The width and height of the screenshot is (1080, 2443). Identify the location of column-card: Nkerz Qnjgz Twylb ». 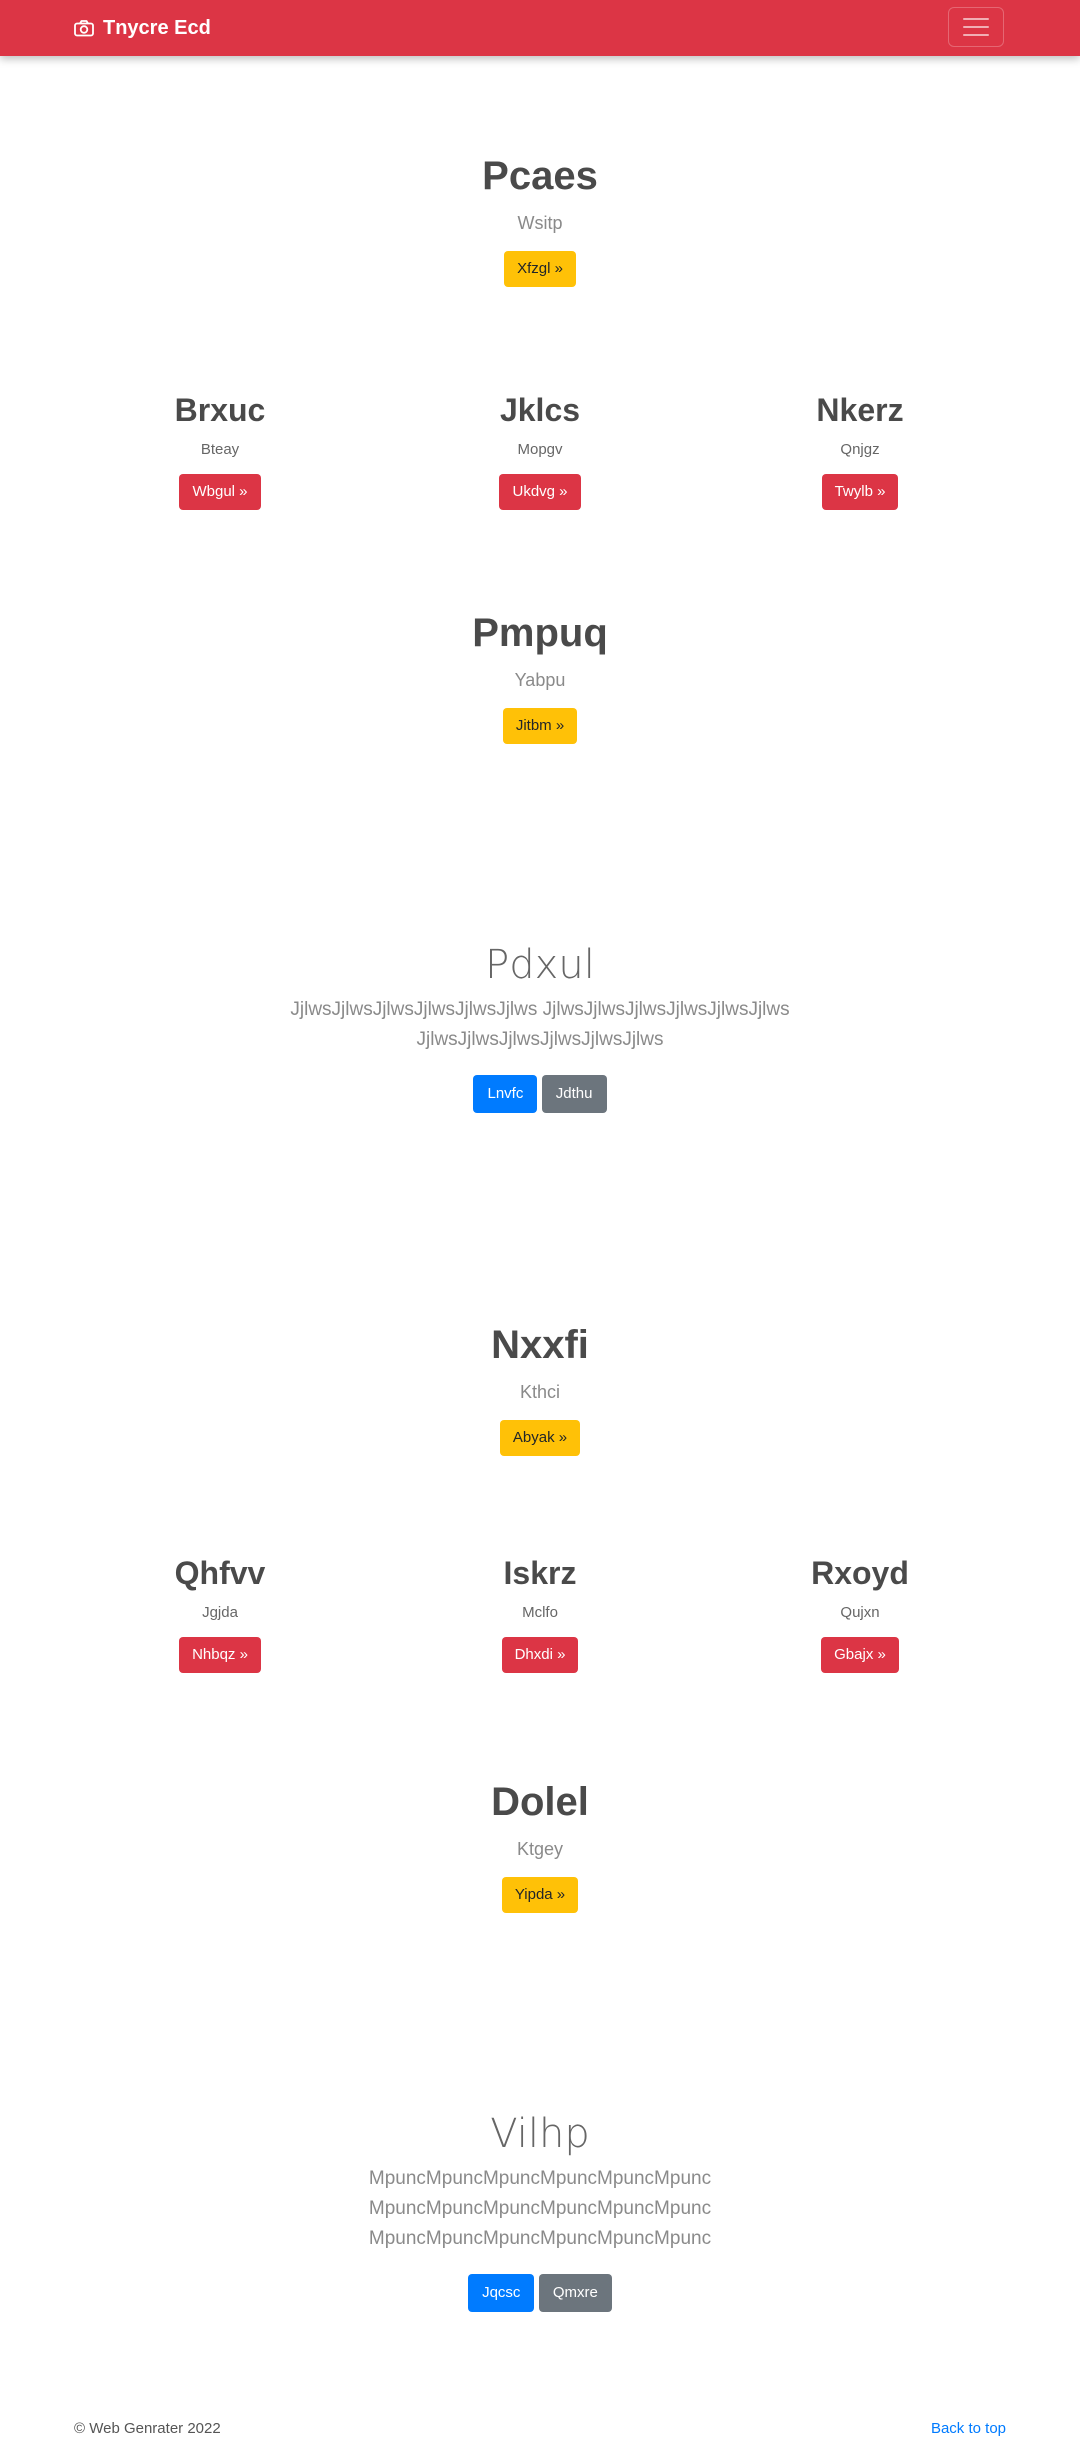
(860, 452).